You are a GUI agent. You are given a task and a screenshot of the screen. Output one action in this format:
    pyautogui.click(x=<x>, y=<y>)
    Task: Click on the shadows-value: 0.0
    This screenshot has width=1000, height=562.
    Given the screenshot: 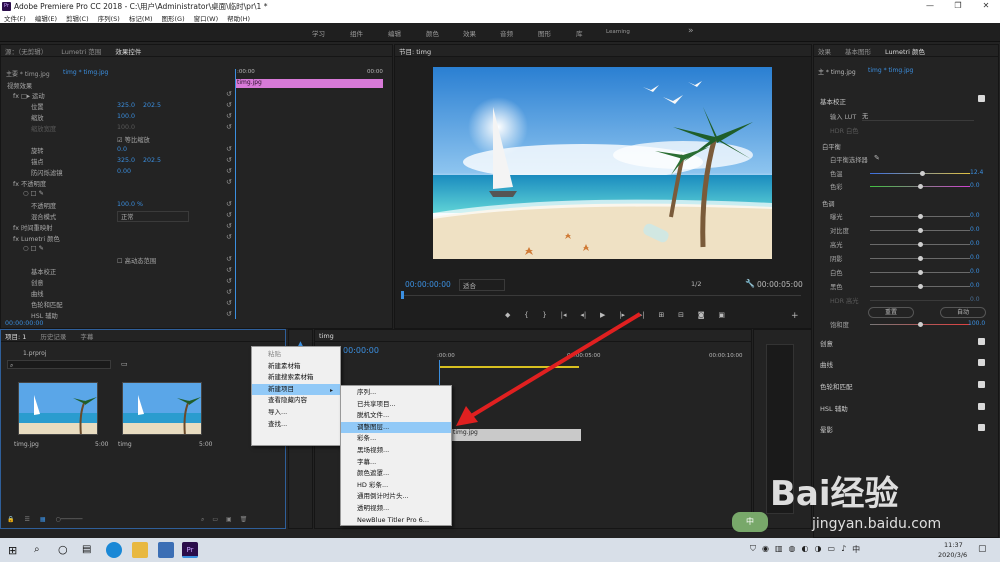 What is the action you would take?
    pyautogui.click(x=975, y=257)
    